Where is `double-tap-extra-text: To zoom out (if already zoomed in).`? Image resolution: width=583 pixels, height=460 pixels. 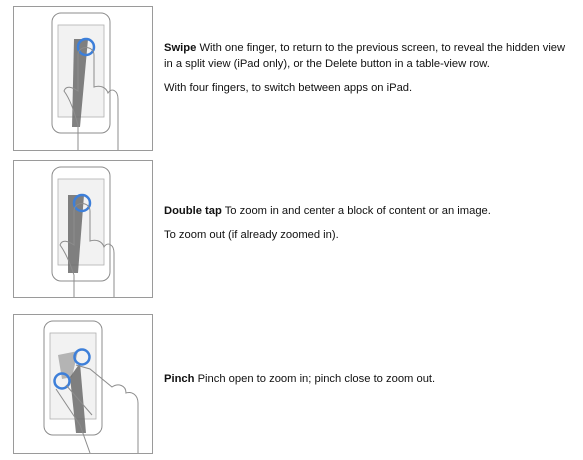
double-tap-extra-text: To zoom out (if already zoomed in). is located at coordinates (251, 235).